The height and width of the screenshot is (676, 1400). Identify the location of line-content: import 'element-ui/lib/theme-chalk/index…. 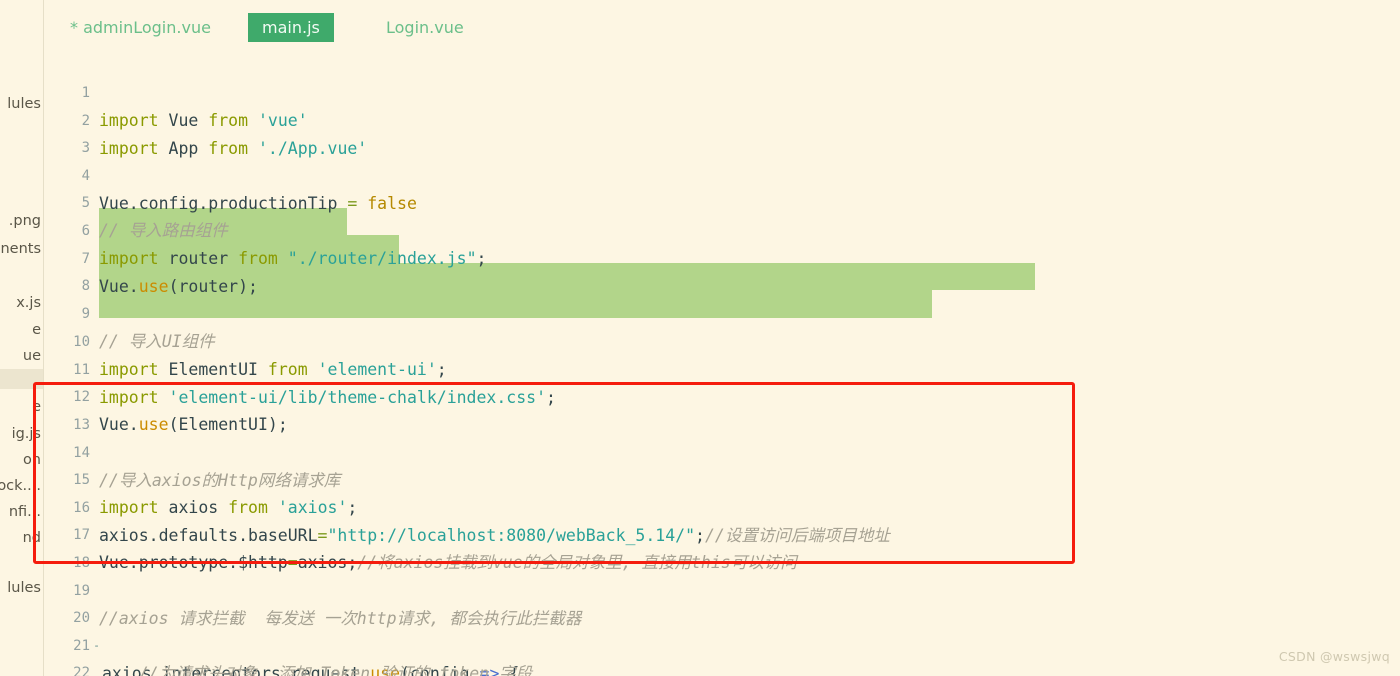
(327, 398).